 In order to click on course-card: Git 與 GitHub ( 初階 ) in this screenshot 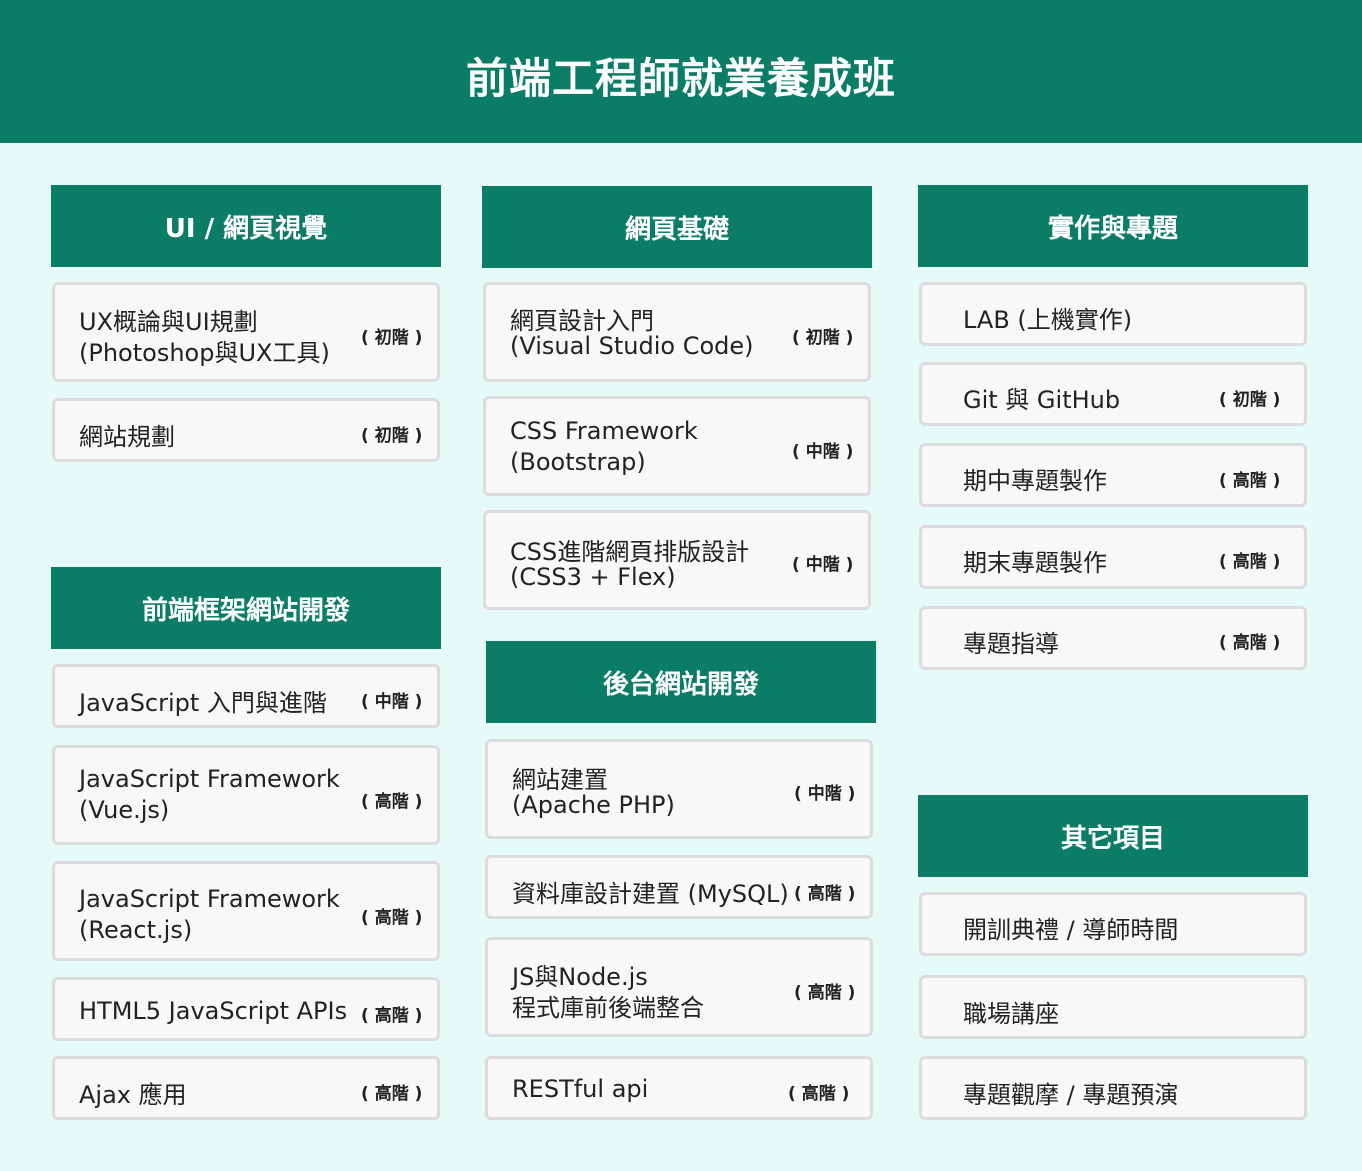, I will do `click(1113, 394)`.